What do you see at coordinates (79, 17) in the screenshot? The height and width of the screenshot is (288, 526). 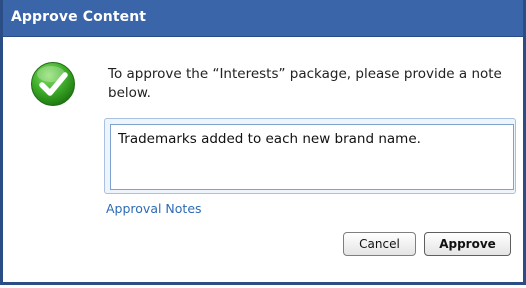 I see `dialog-title: Approve Content` at bounding box center [79, 17].